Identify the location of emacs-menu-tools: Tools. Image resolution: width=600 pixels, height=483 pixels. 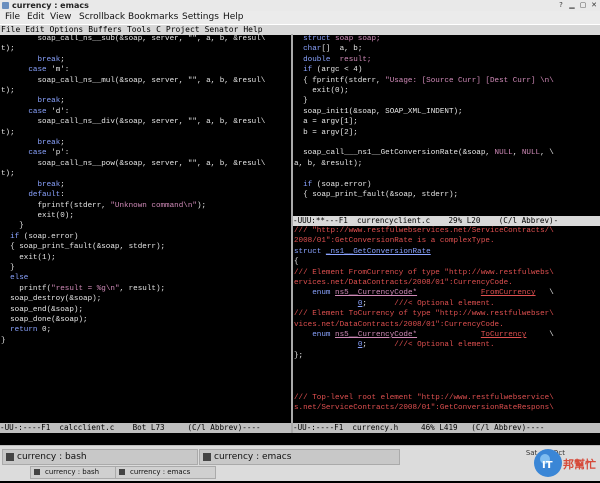
(139, 29).